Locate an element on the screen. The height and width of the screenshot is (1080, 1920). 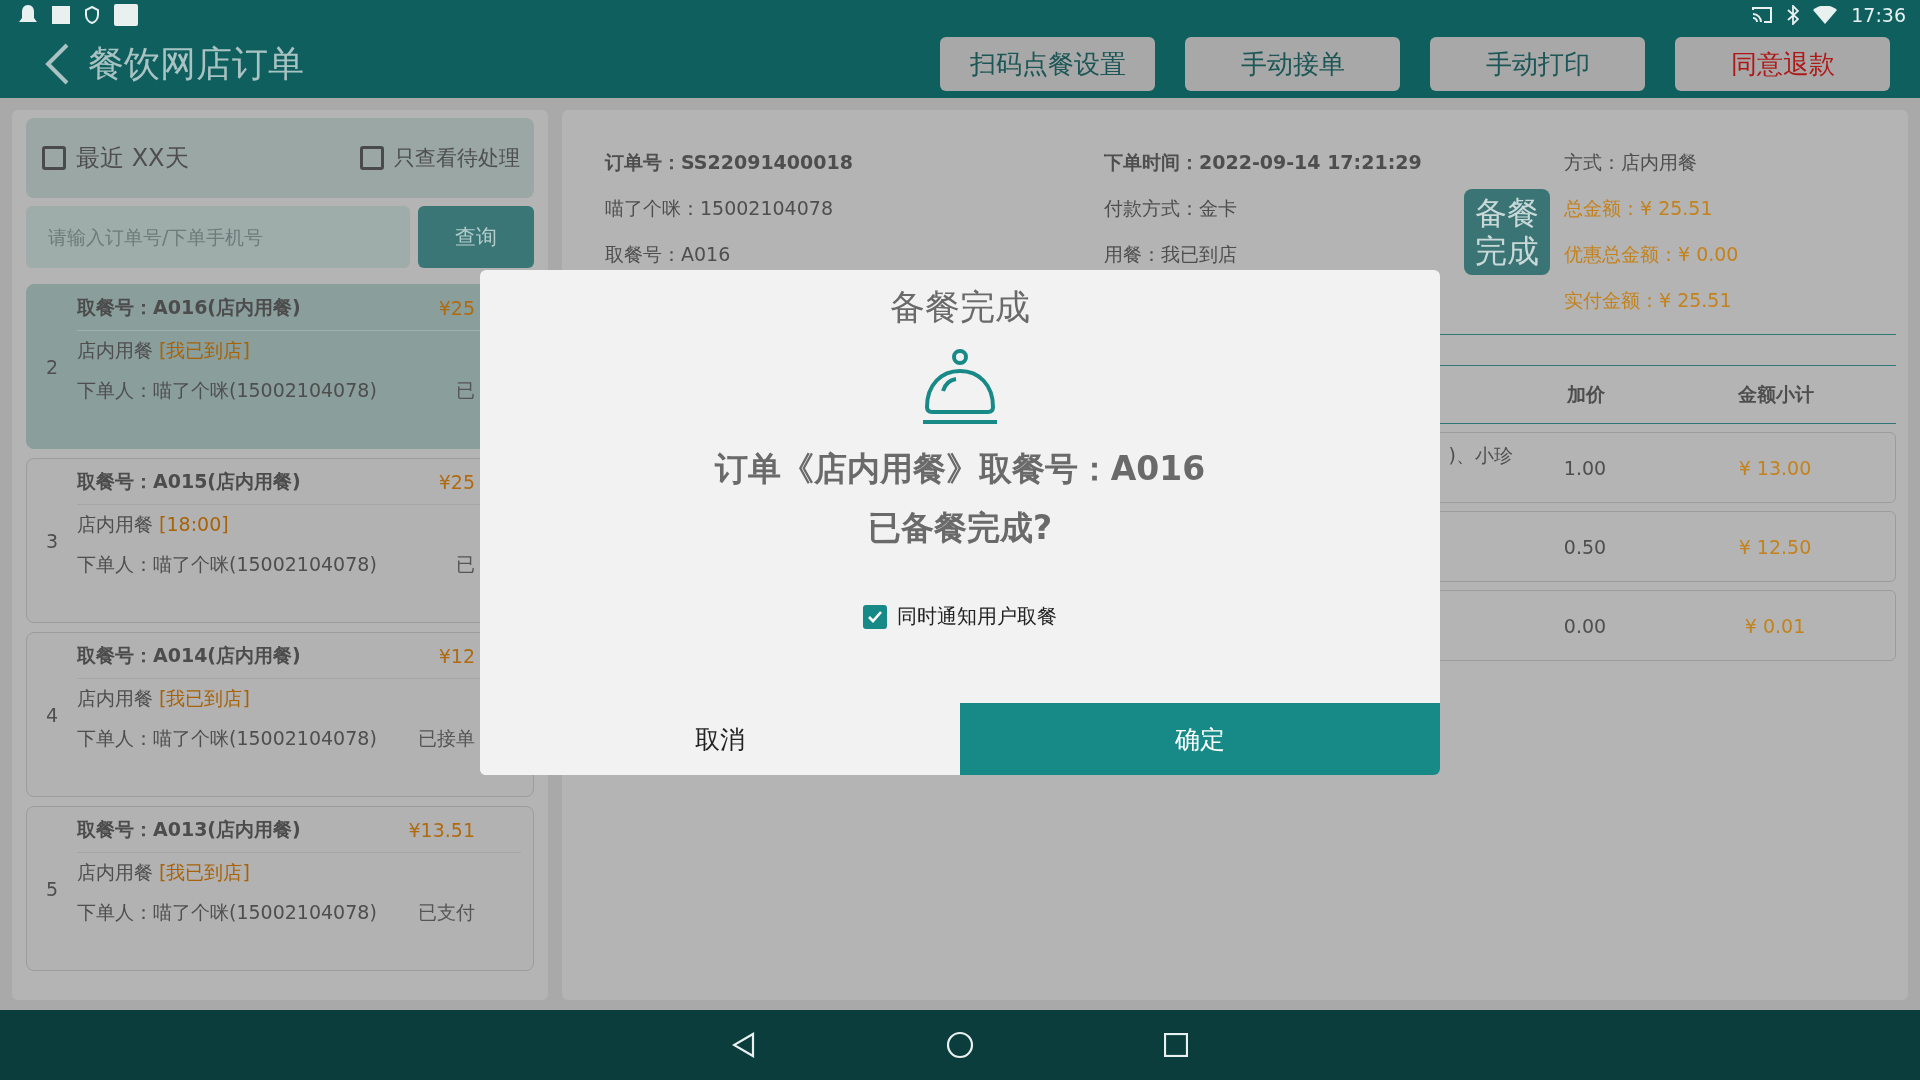
cast-icon is located at coordinates (1762, 15).